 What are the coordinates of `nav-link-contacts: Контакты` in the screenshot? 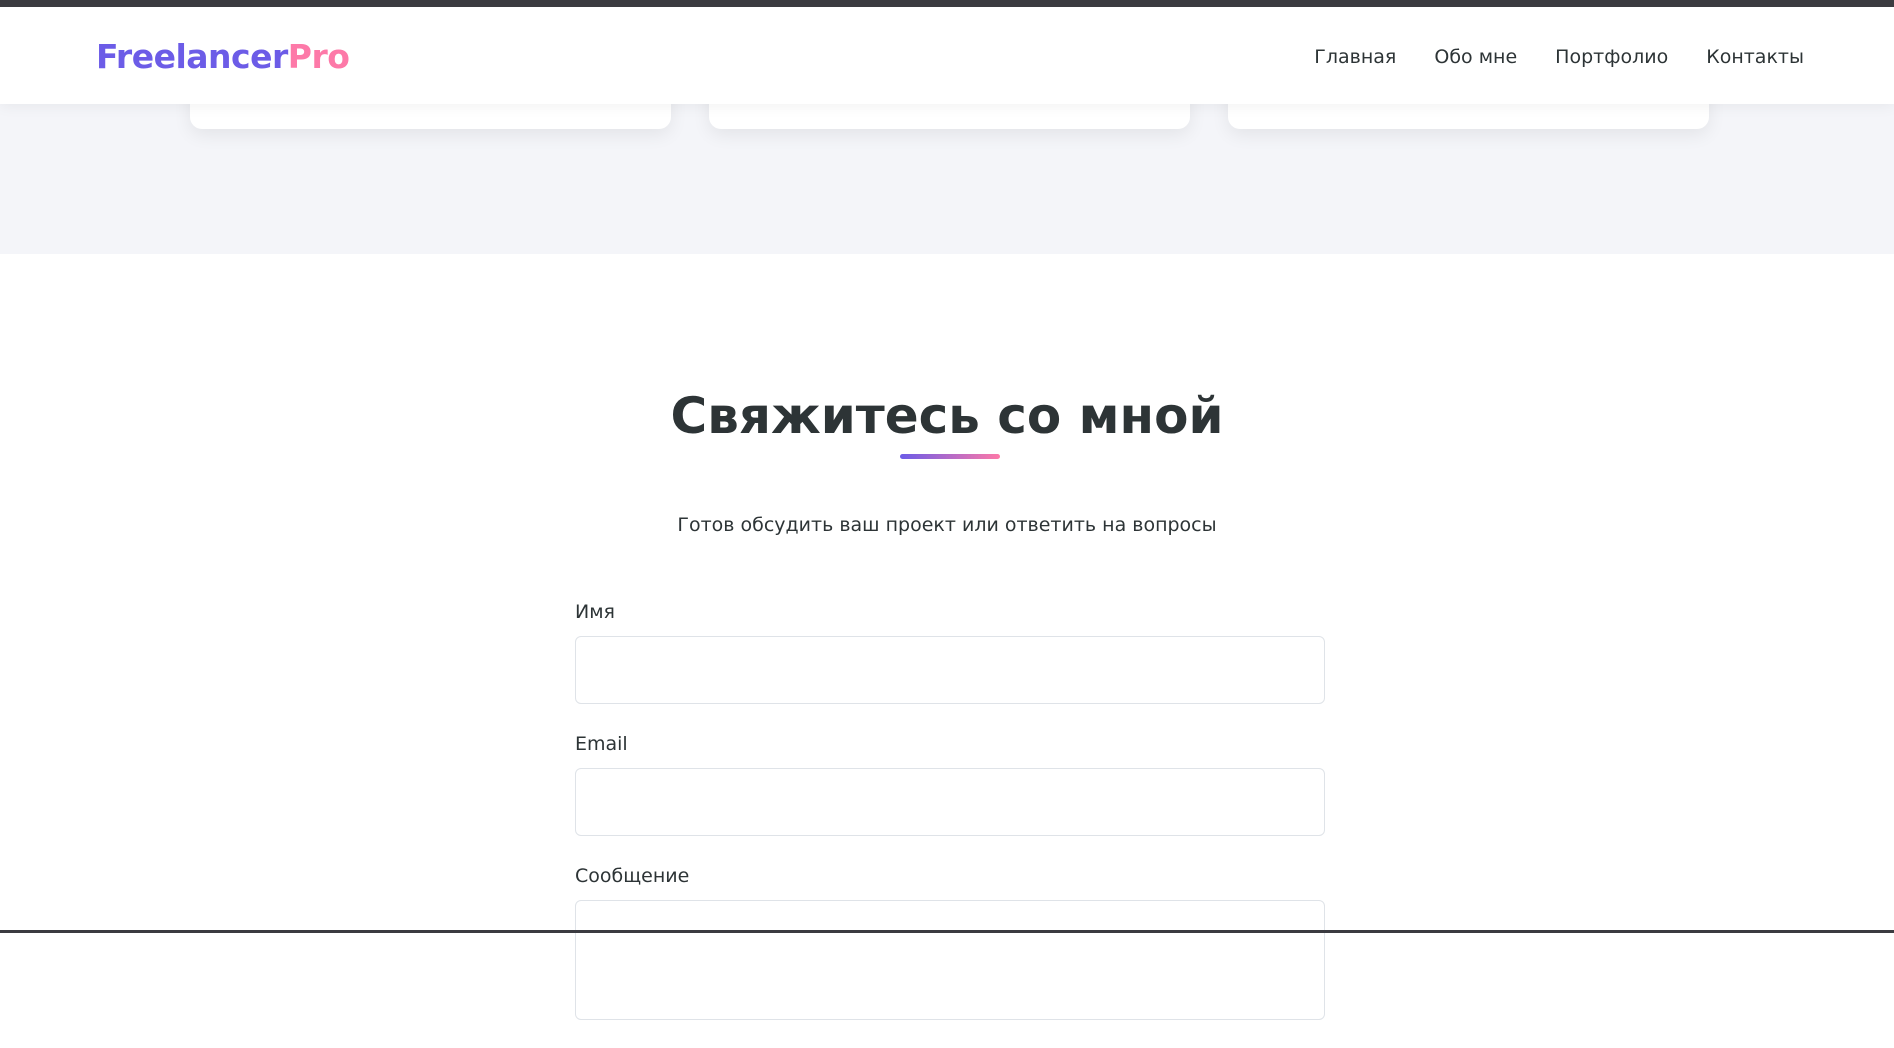 It's located at (1755, 57).